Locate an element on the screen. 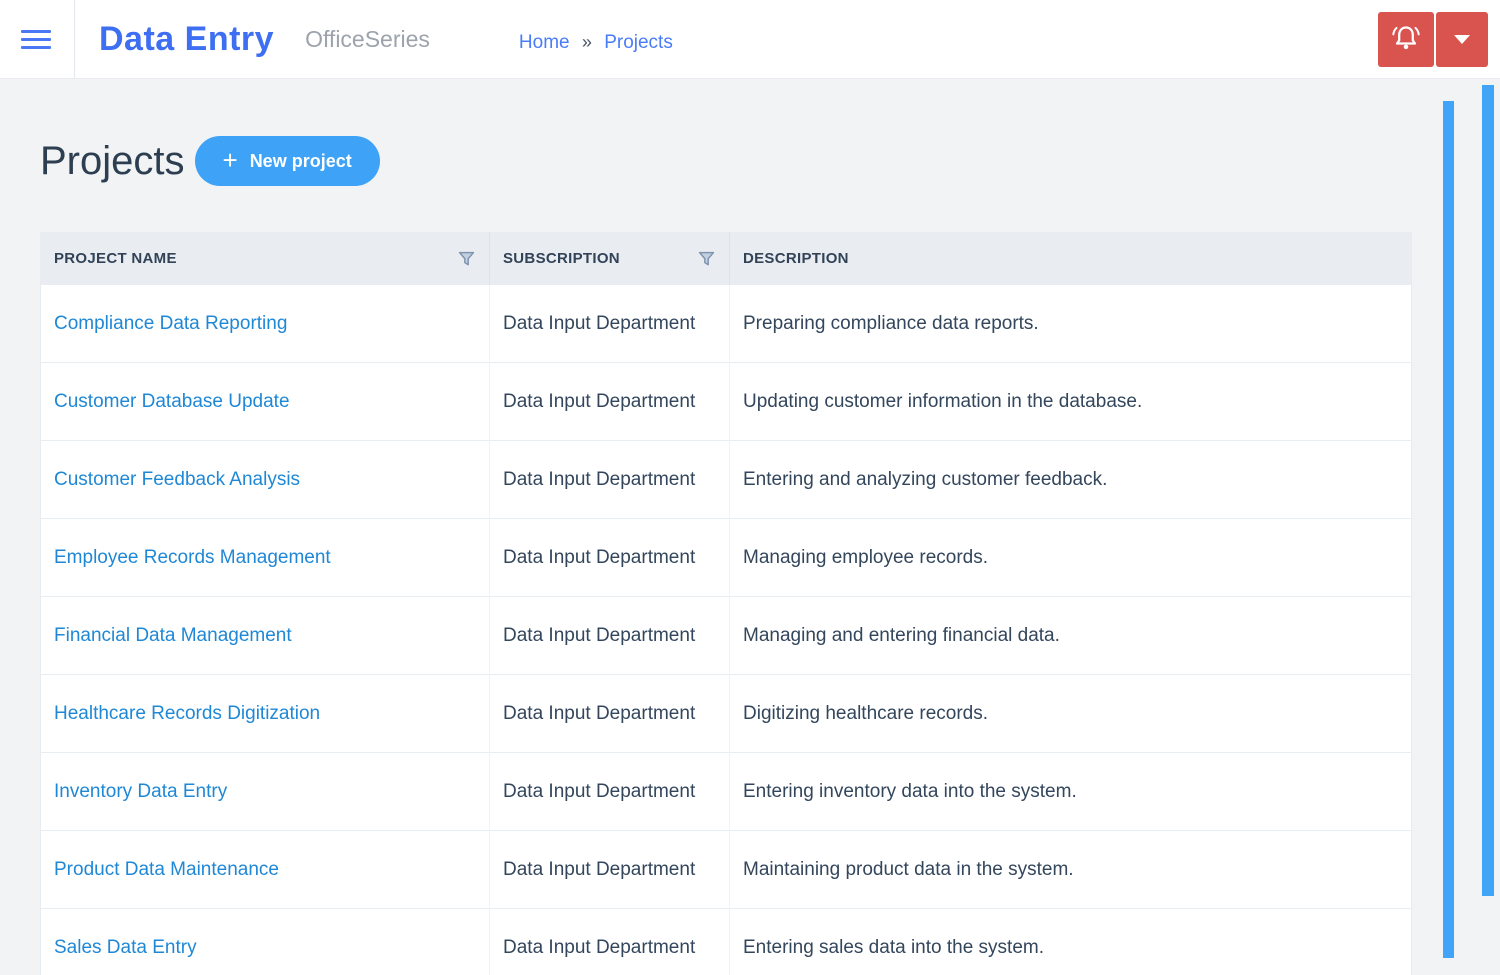  project-link: Healthcare Records Digitization is located at coordinates (187, 713).